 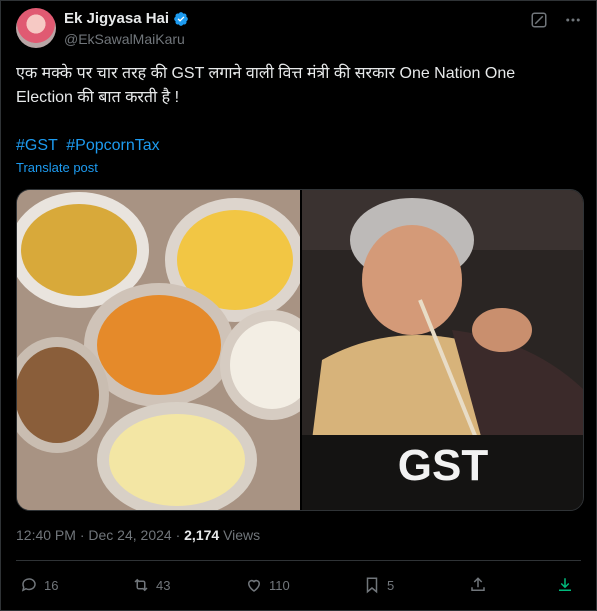 I want to click on share-icon, so click(x=478, y=584).